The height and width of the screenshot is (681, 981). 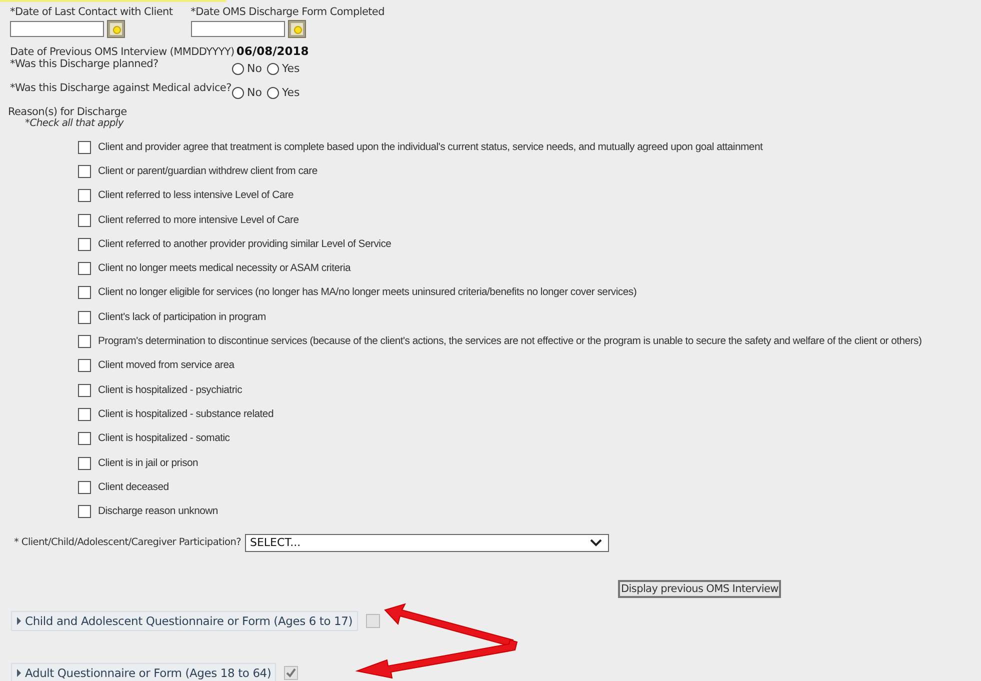 What do you see at coordinates (287, 12) in the screenshot?
I see `field-label: *Date OMS Discharge Form Completed` at bounding box center [287, 12].